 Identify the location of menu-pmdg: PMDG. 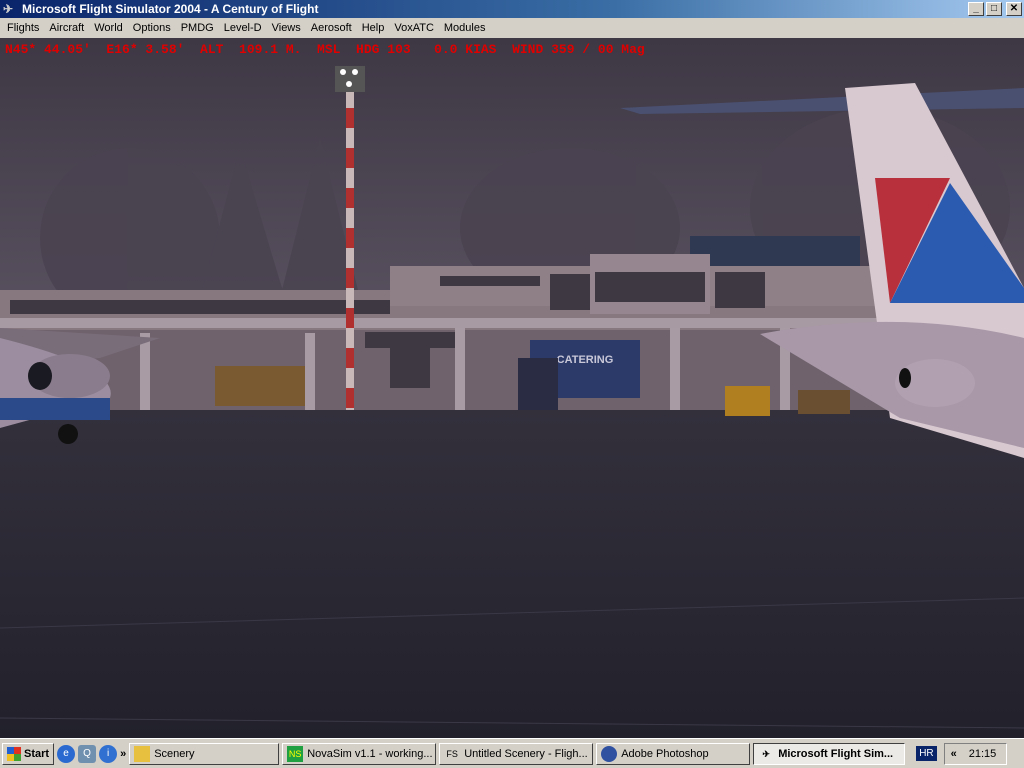
(197, 28).